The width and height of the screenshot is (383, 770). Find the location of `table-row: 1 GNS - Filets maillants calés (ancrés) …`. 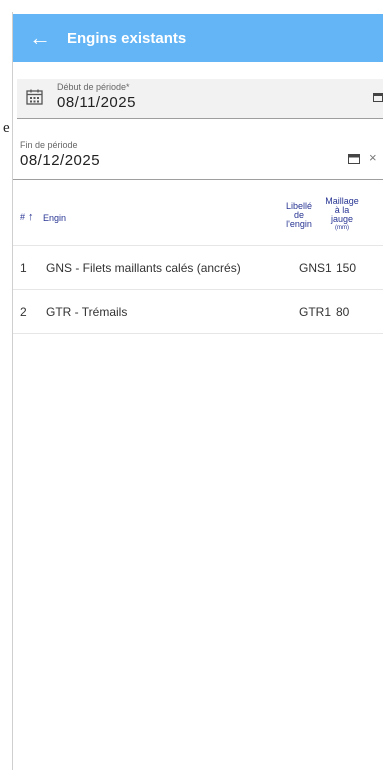

table-row: 1 GNS - Filets maillants calés (ancrés) … is located at coordinates (198, 267).